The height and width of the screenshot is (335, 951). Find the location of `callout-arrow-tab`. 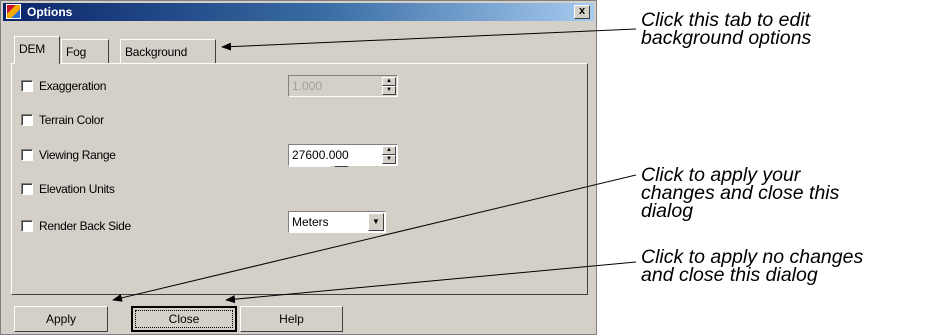

callout-arrow-tab is located at coordinates (429, 39).